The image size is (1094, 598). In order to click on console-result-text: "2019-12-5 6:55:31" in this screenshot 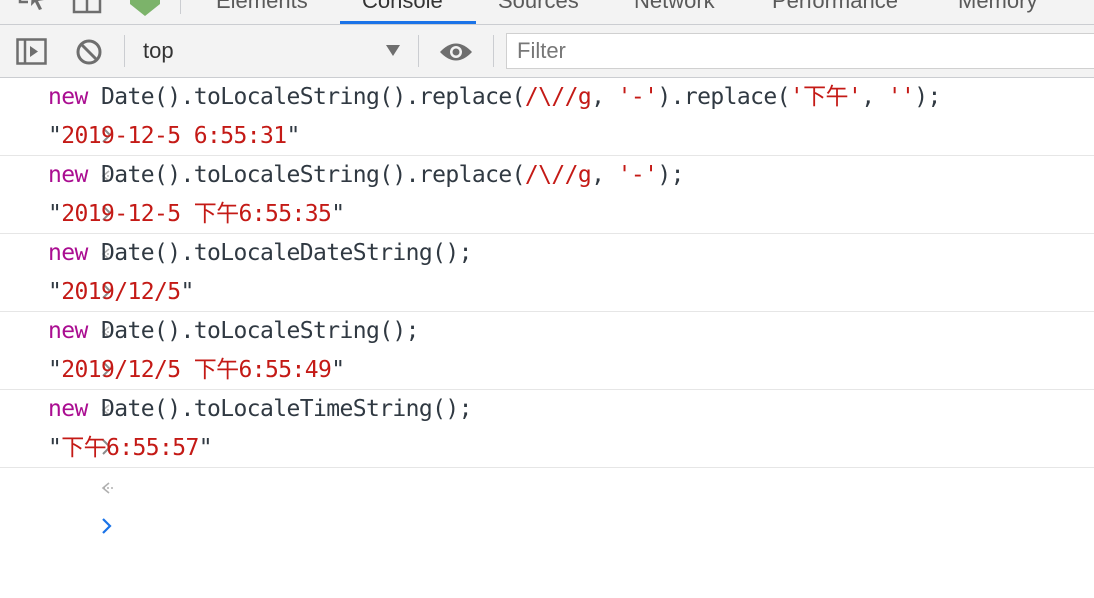, I will do `click(174, 136)`.